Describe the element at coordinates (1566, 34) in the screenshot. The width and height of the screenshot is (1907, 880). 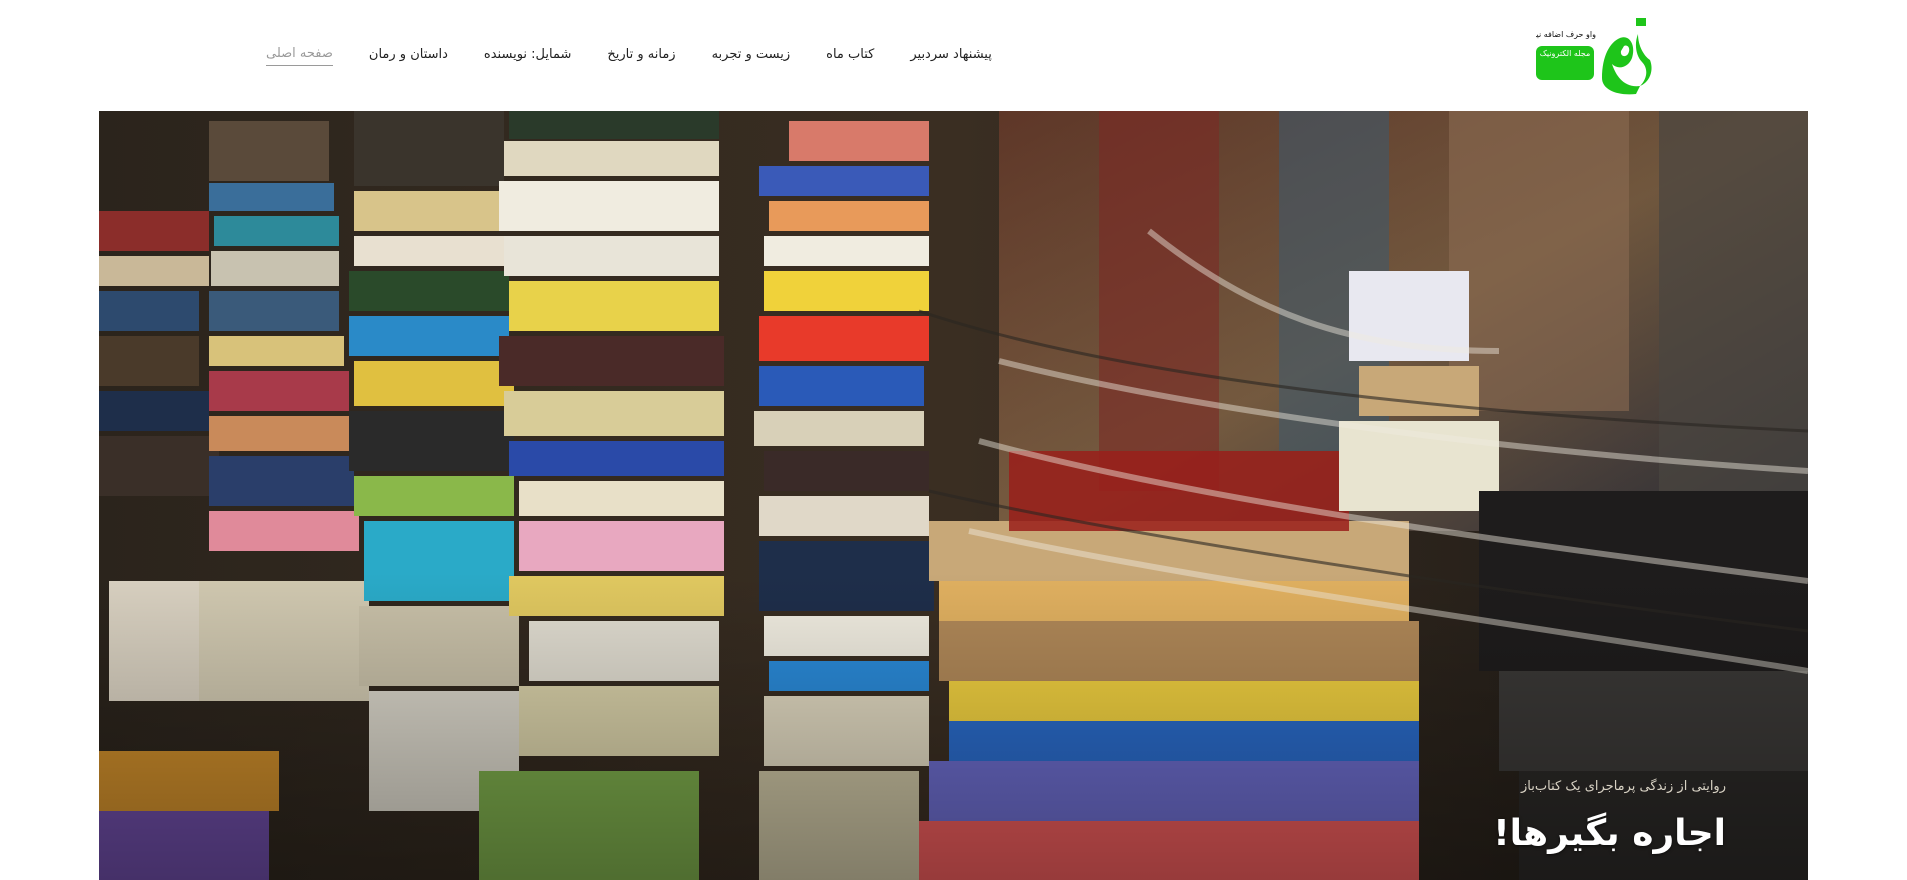
I see `logo-tagline: واو حرف اضافه نیست!` at that location.